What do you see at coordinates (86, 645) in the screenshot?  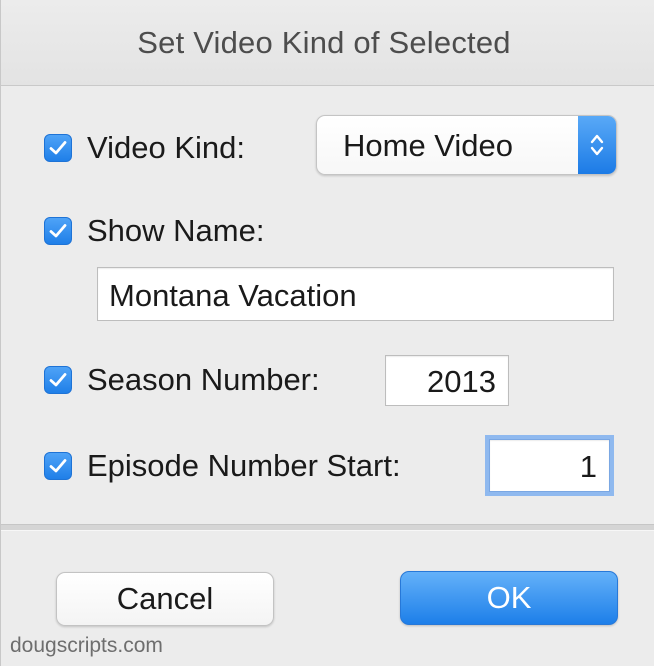 I see `footer-credit: dougscripts.com` at bounding box center [86, 645].